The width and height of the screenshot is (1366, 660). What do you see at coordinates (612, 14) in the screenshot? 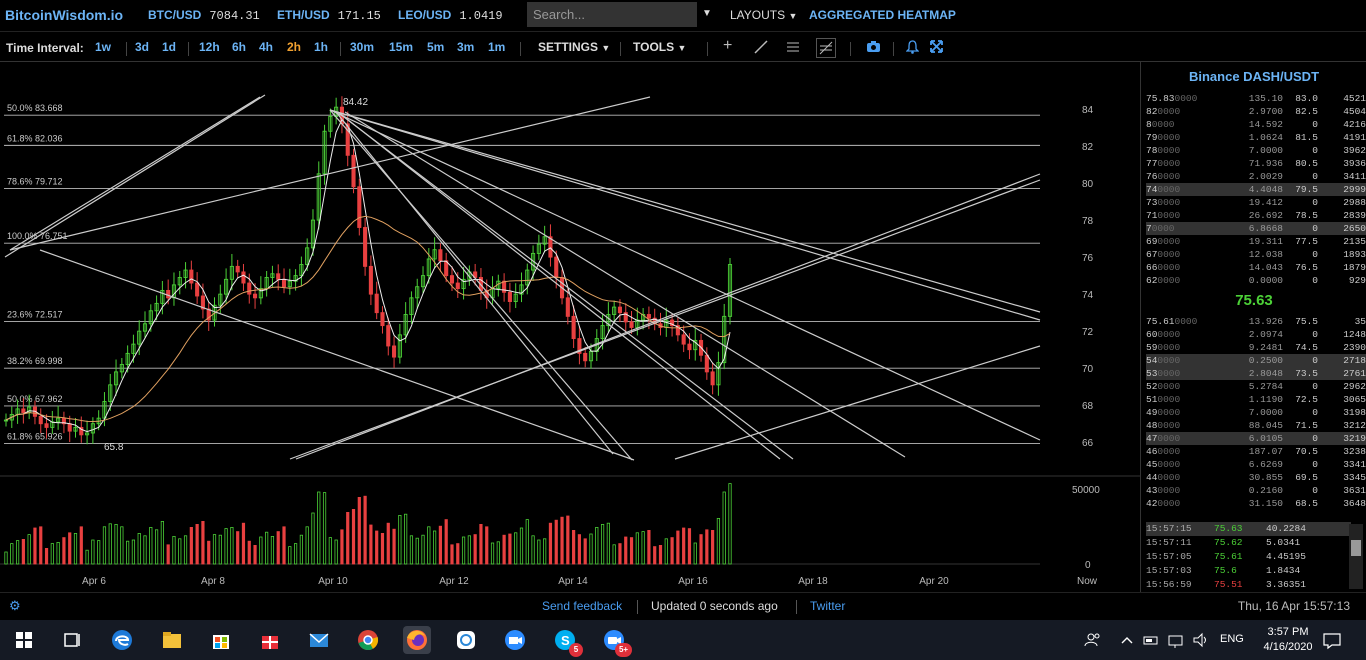
I see `search-input` at bounding box center [612, 14].